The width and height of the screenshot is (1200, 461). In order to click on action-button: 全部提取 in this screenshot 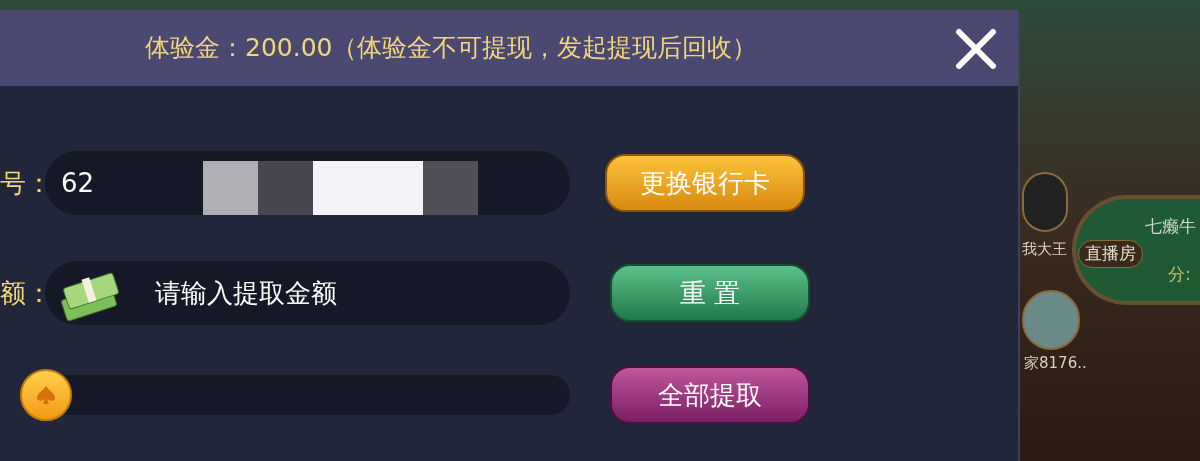, I will do `click(710, 395)`.